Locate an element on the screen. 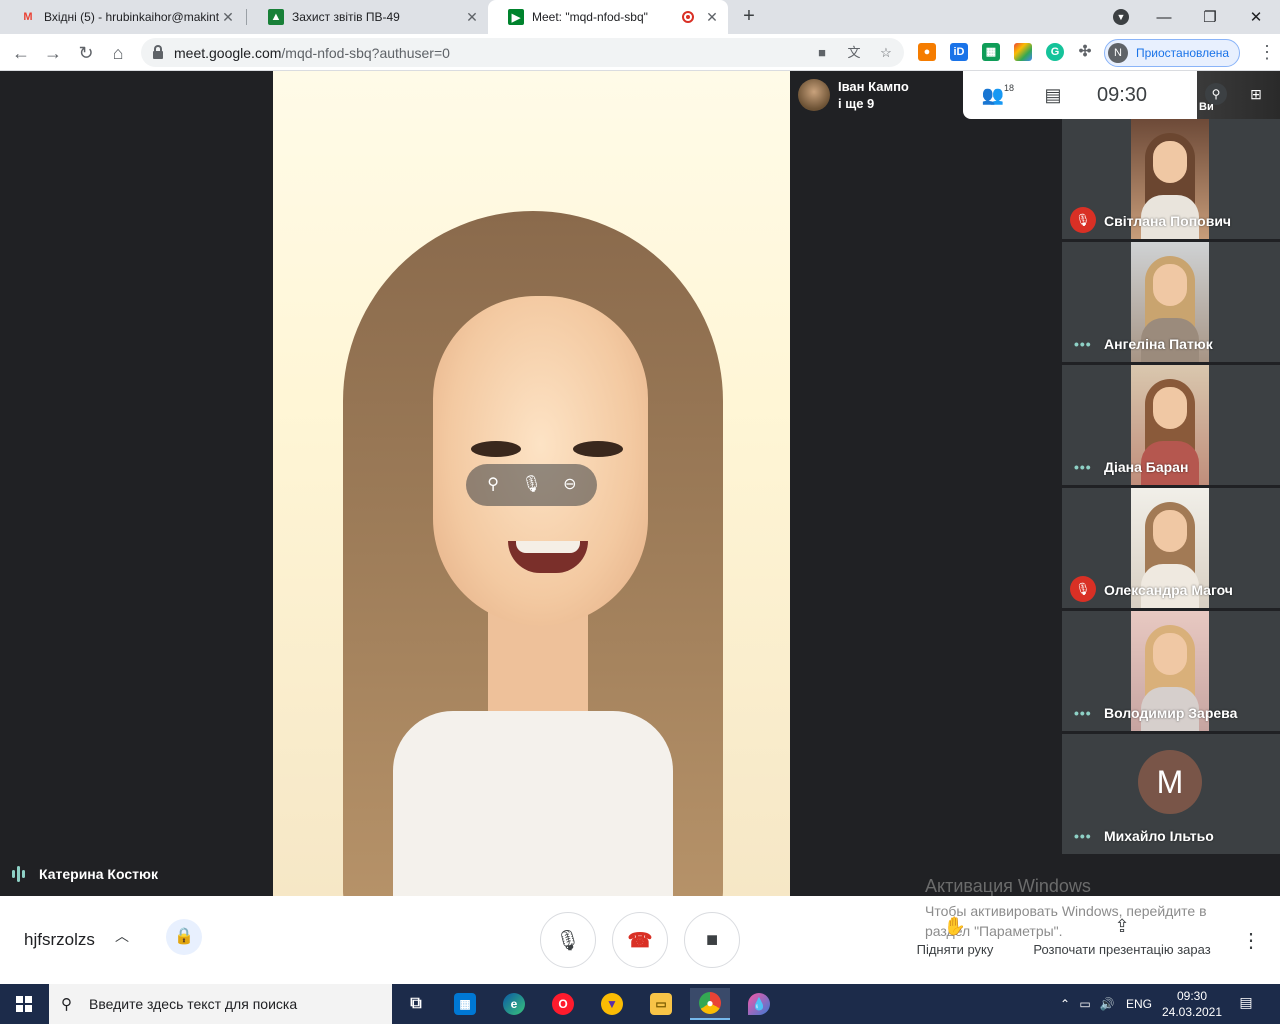 Image resolution: width=1280 pixels, height=1024 pixels. browser-app-button: ▼ is located at coordinates (612, 1004).